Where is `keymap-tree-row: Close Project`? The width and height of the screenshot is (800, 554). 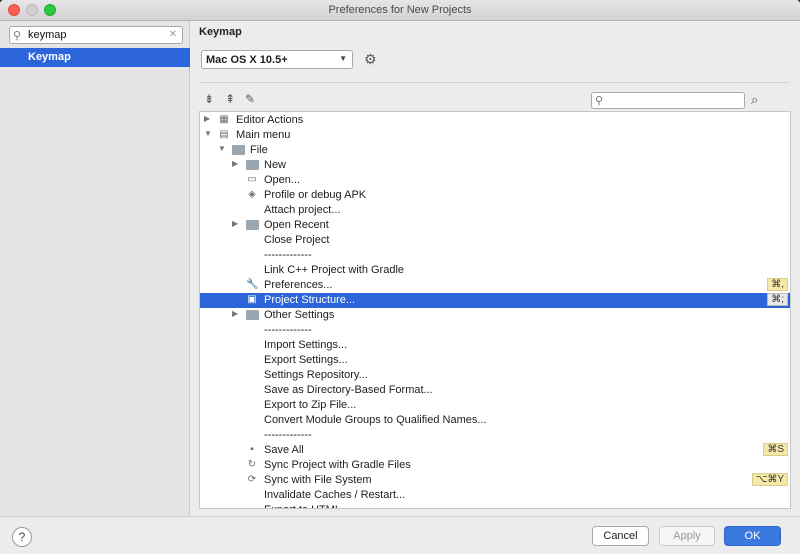
keymap-tree-row: Close Project is located at coordinates (495, 240).